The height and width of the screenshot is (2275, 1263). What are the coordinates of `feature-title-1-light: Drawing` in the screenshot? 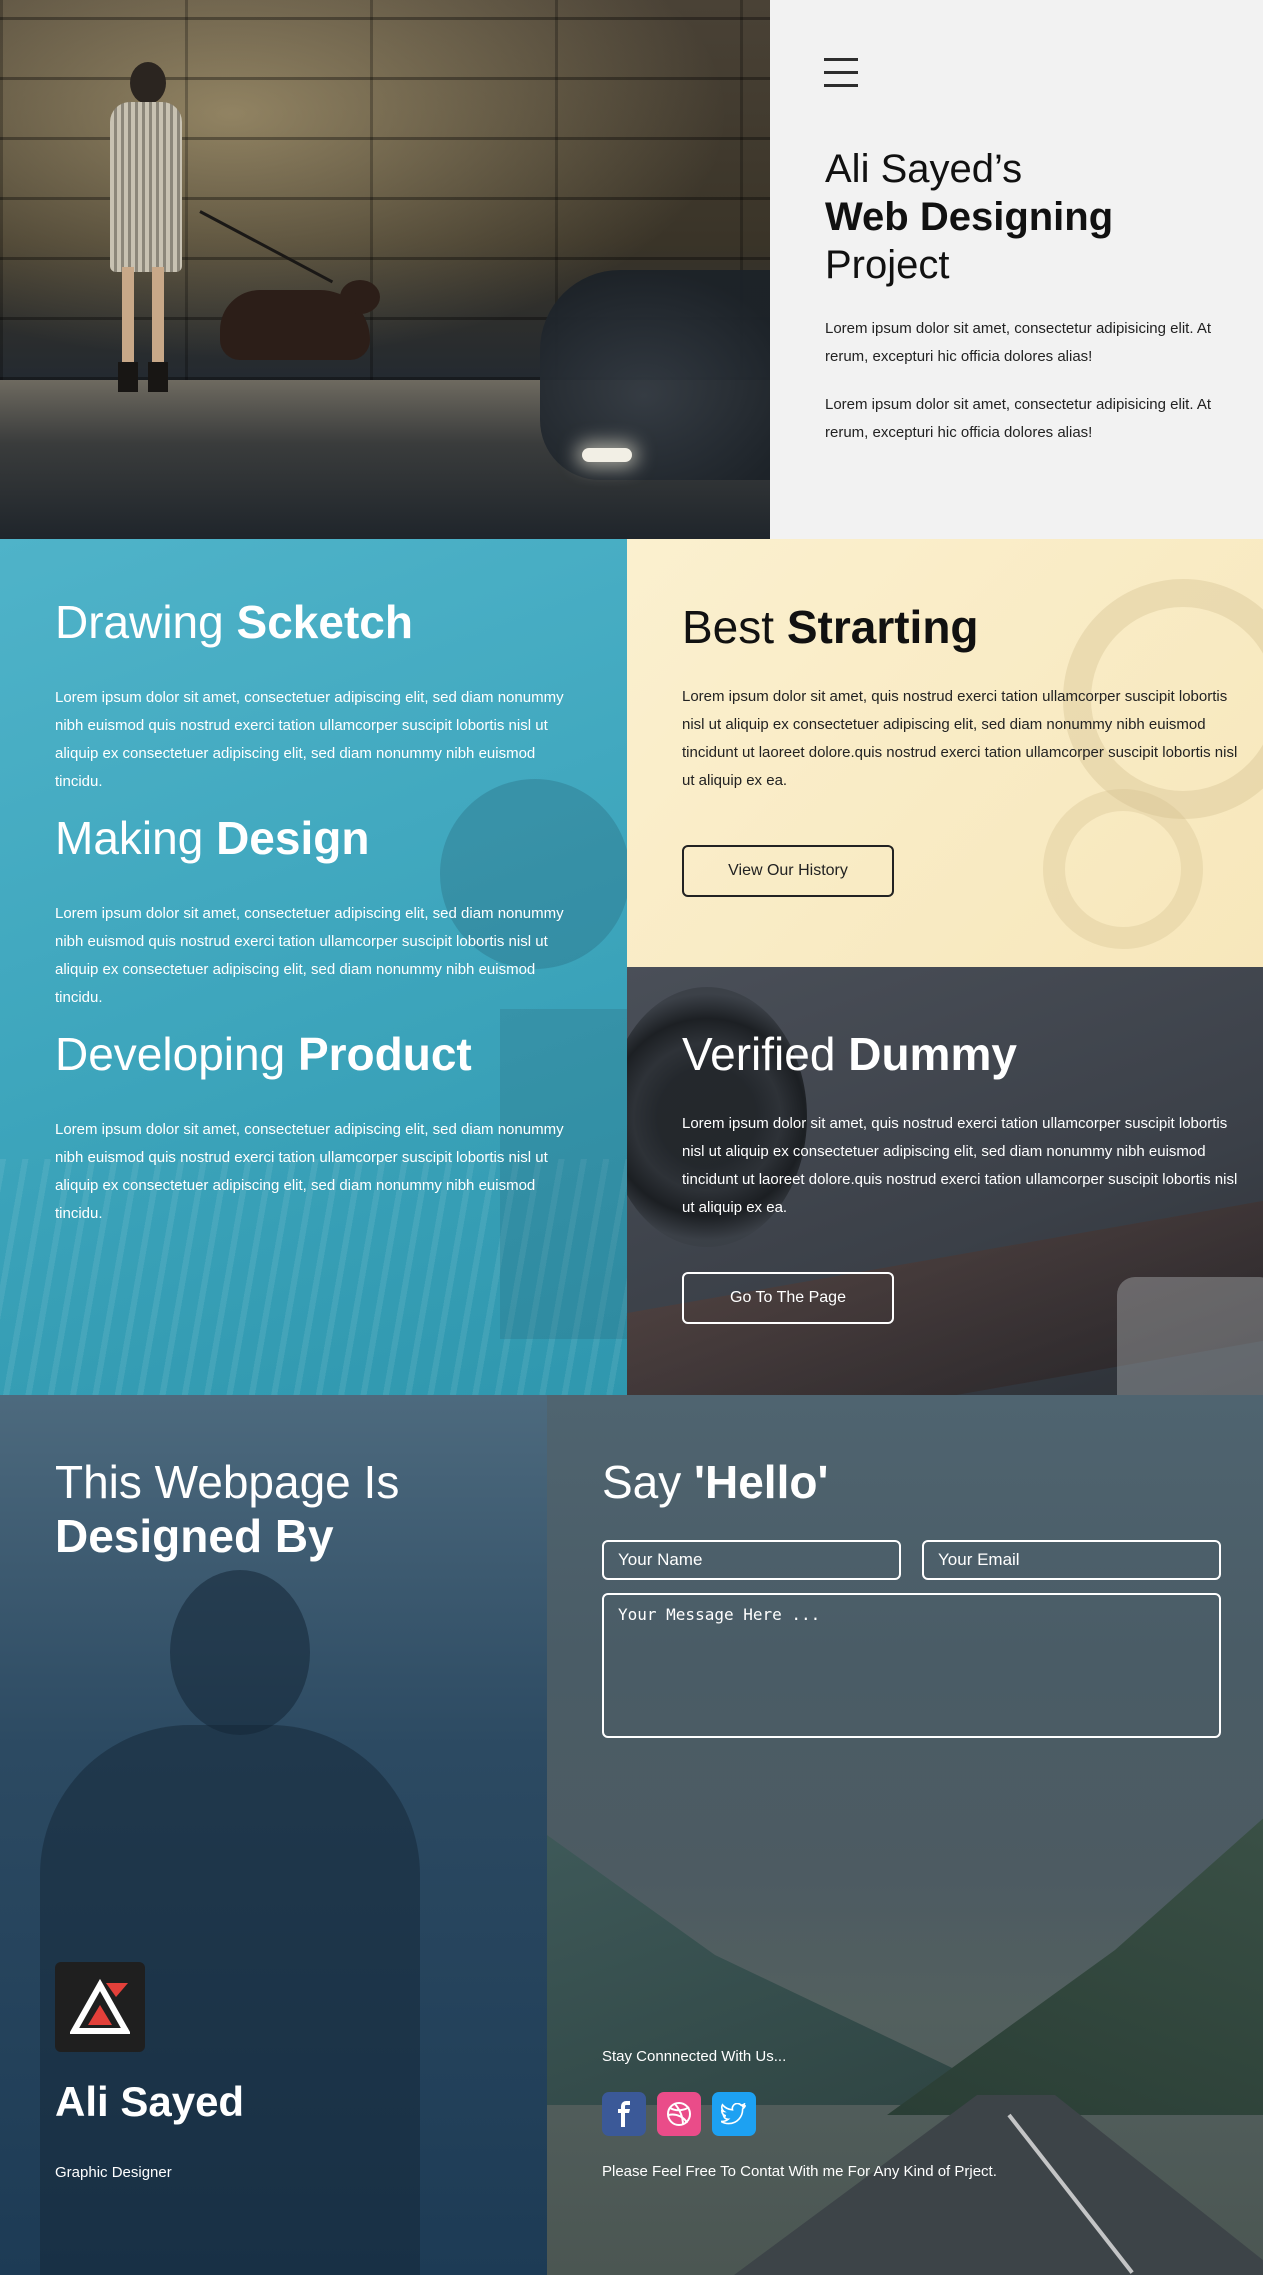 It's located at (146, 622).